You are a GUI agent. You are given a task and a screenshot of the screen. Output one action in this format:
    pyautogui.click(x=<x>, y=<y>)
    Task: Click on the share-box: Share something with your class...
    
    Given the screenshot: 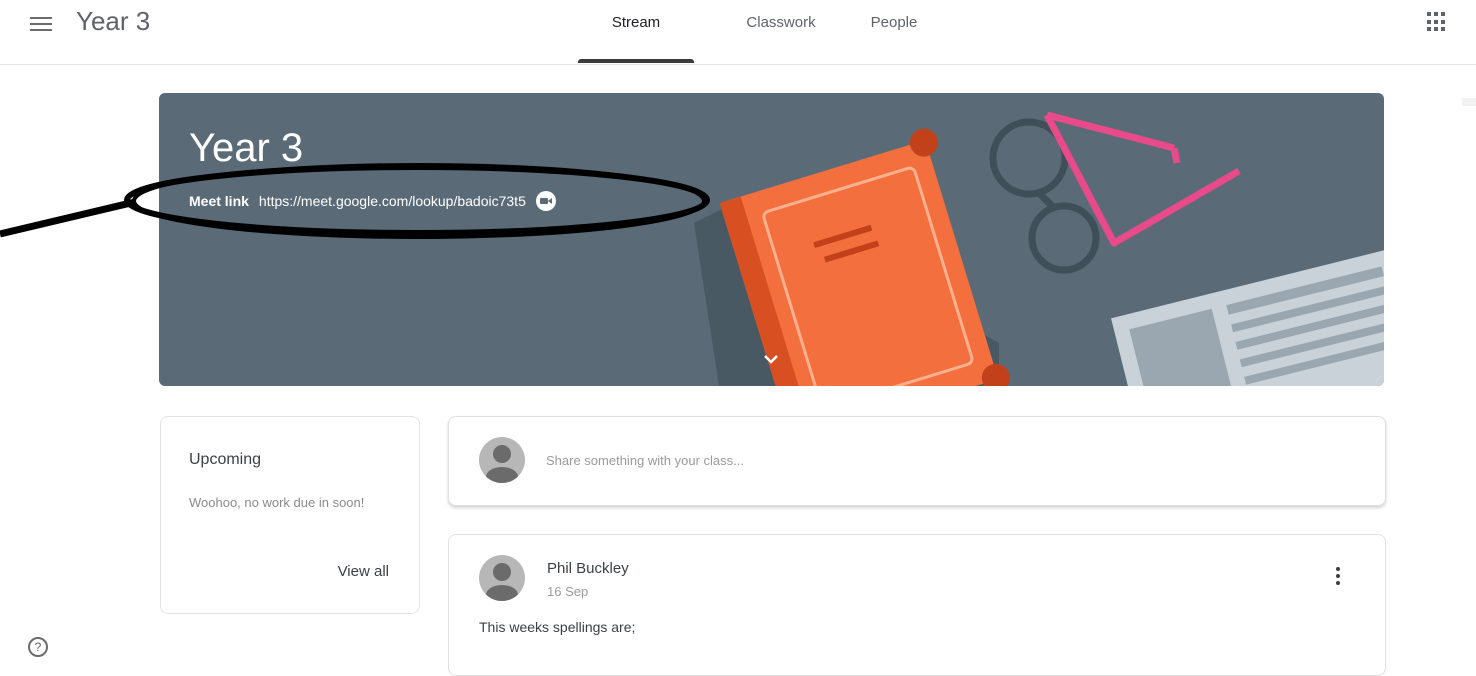 What is the action you would take?
    pyautogui.click(x=917, y=461)
    